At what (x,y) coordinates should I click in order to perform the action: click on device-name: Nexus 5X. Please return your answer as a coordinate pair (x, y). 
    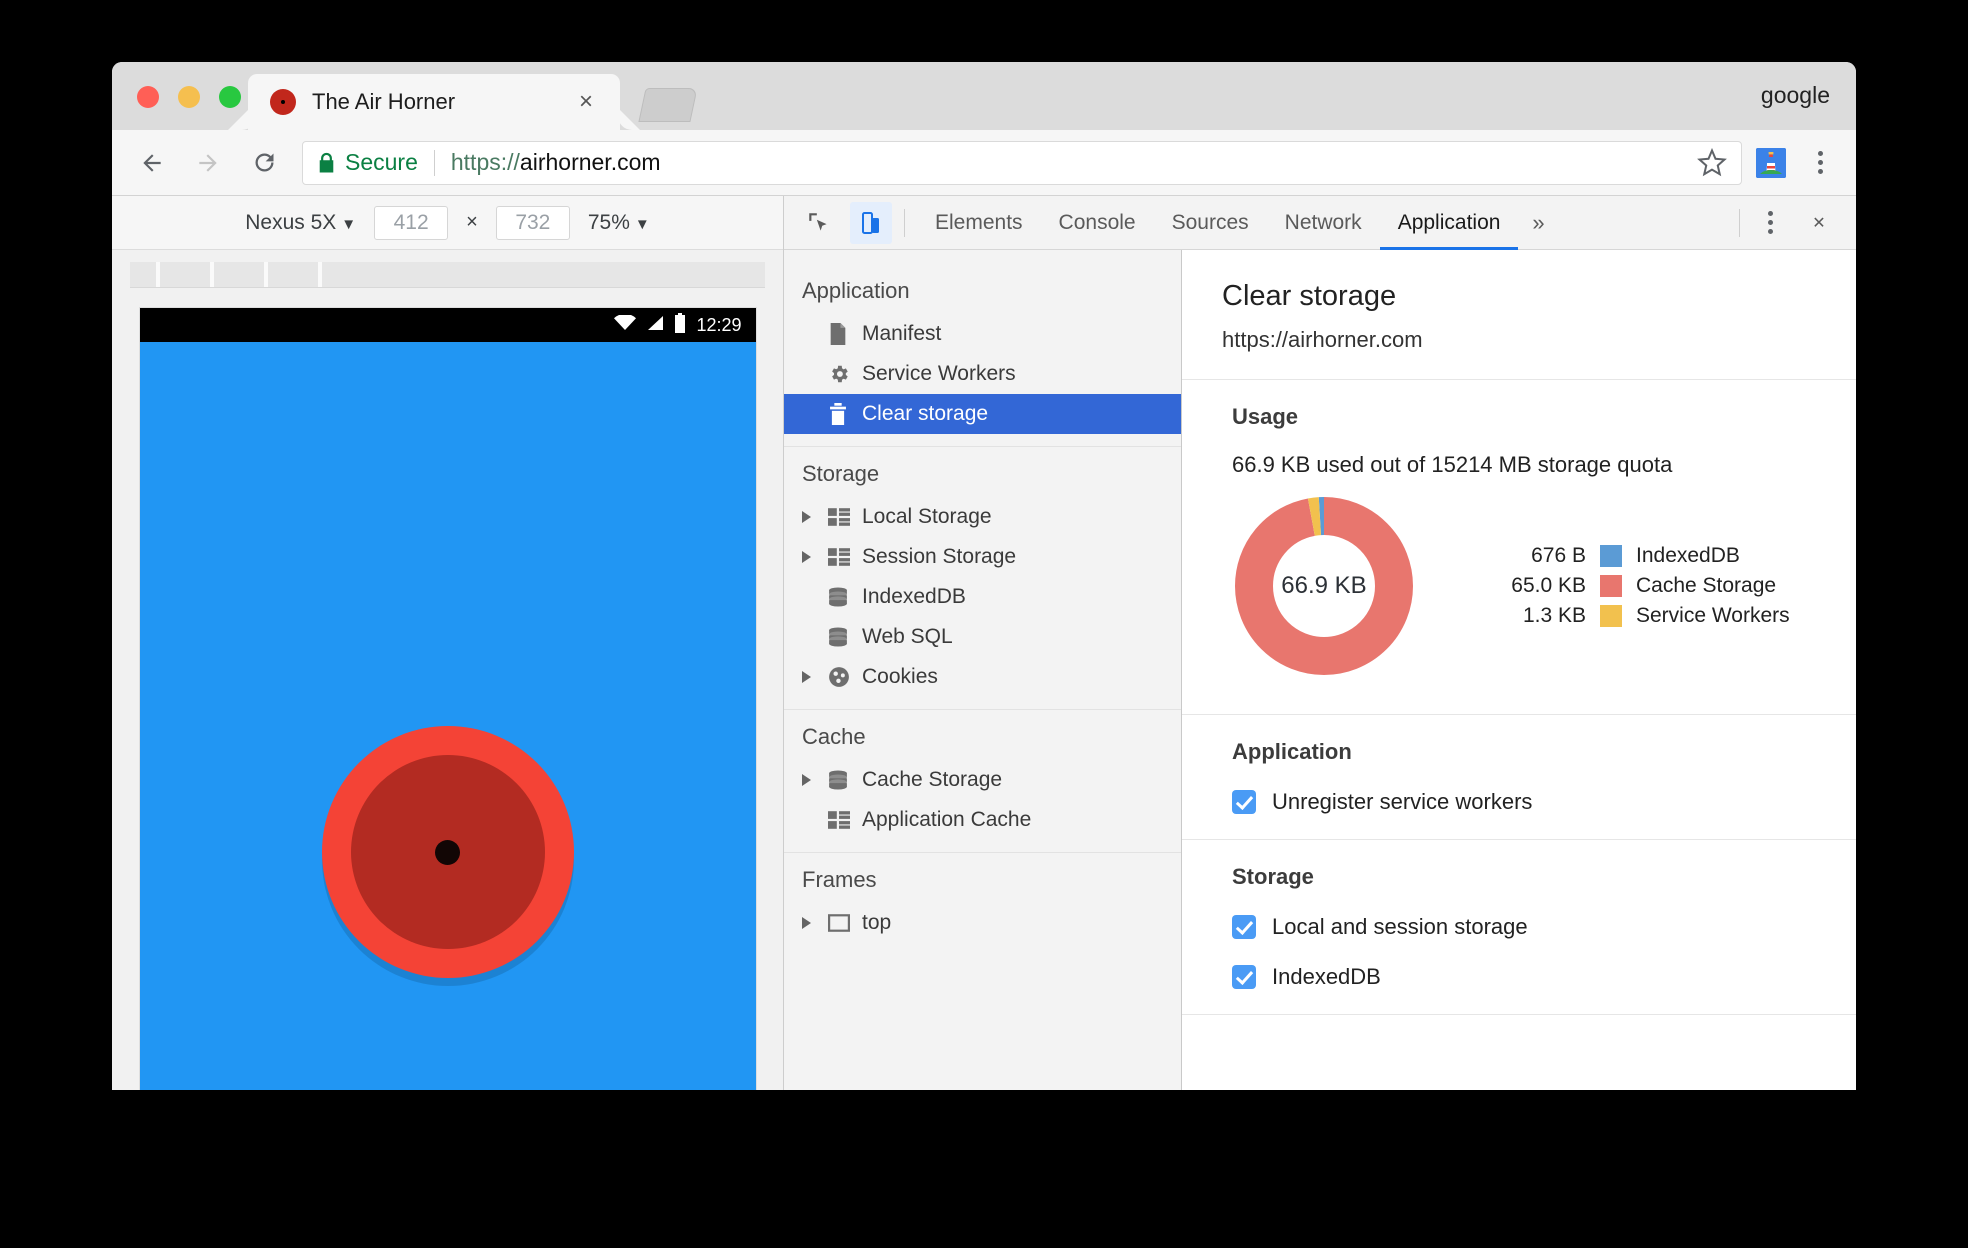
    Looking at the image, I should click on (291, 222).